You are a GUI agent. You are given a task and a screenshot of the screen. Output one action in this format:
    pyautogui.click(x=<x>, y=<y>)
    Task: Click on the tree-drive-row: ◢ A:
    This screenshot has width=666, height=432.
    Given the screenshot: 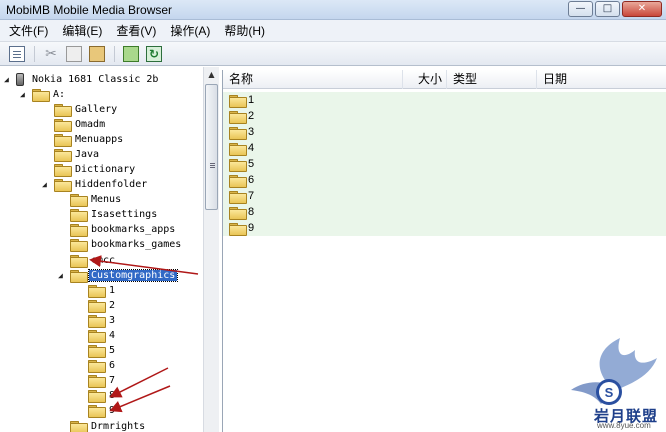 What is the action you would take?
    pyautogui.click(x=43, y=94)
    